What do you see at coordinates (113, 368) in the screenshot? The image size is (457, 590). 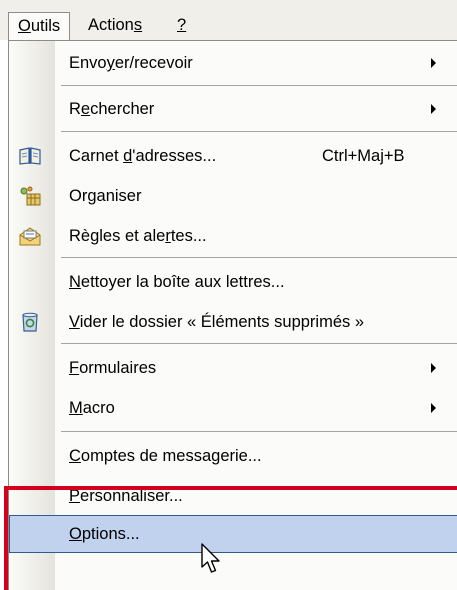 I see `menu-item-label: Formulaires` at bounding box center [113, 368].